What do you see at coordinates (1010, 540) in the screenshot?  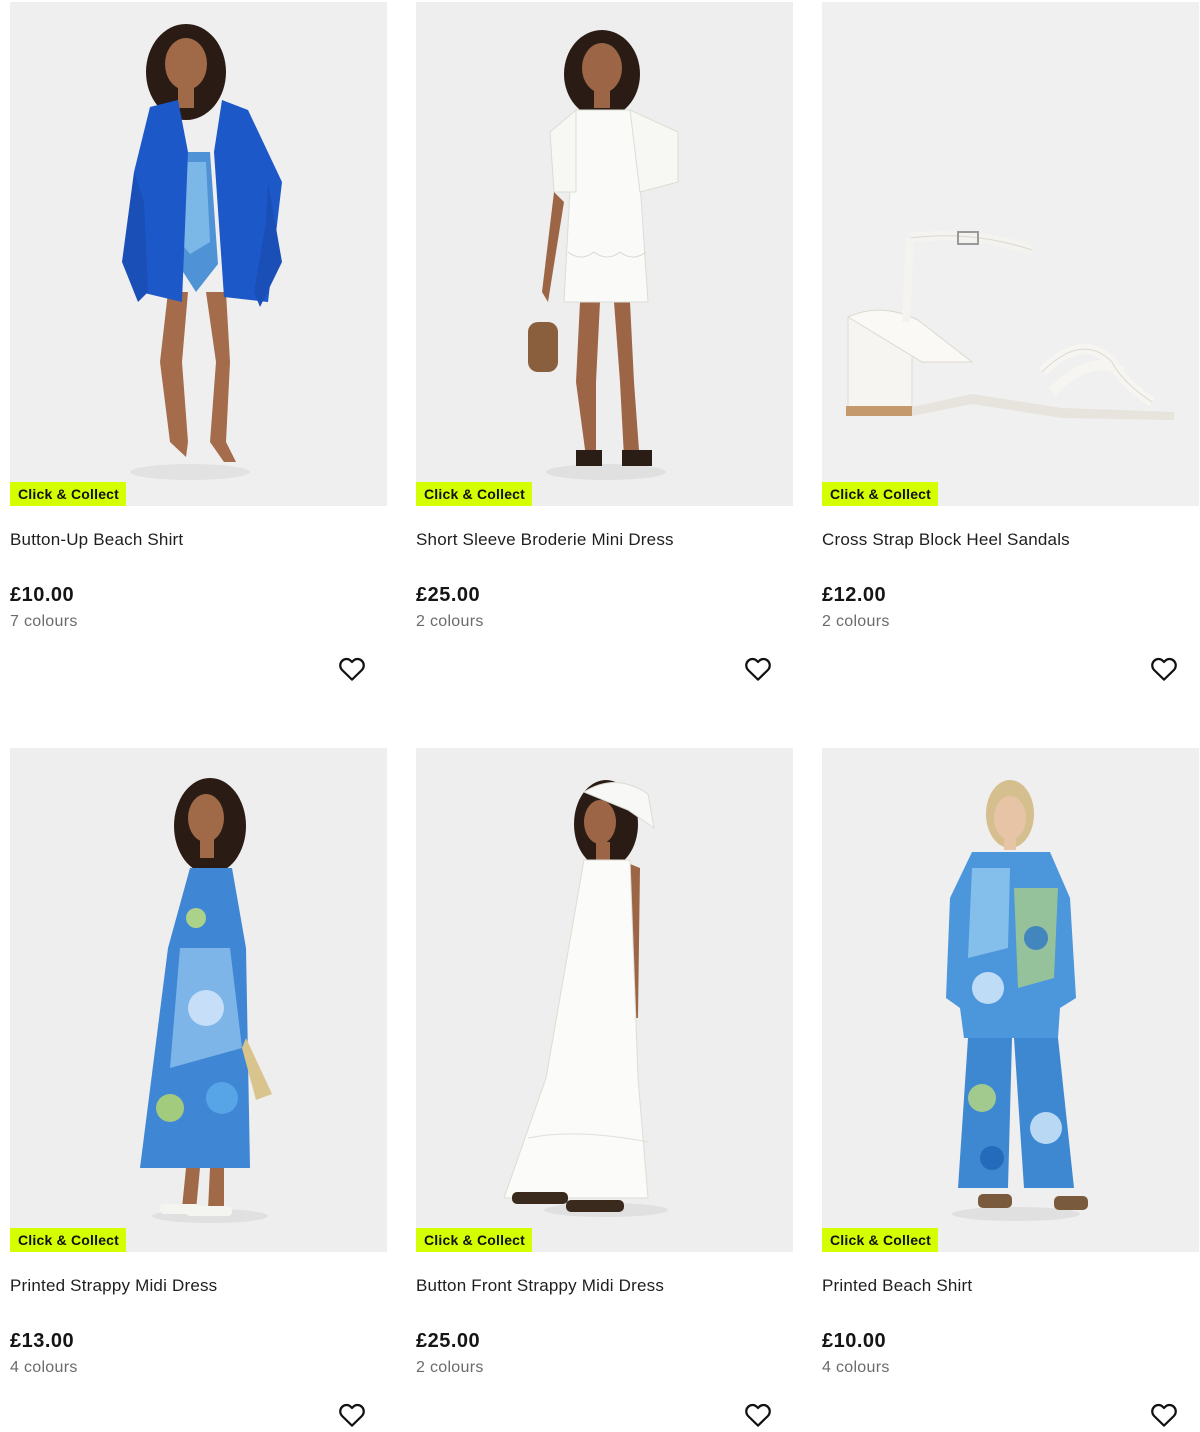 I see `product-title: Cross Strap Block Heel Sandals` at bounding box center [1010, 540].